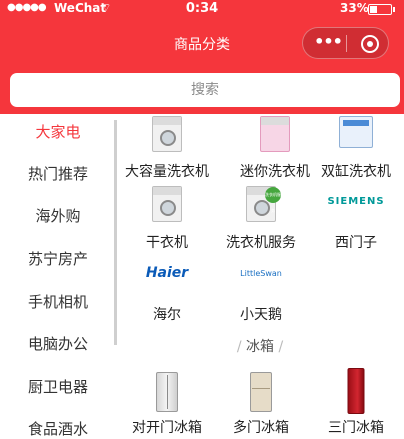 The image size is (404, 439). Describe the element at coordinates (356, 201) in the screenshot. I see `siemens-logo: SIEMENS` at that location.